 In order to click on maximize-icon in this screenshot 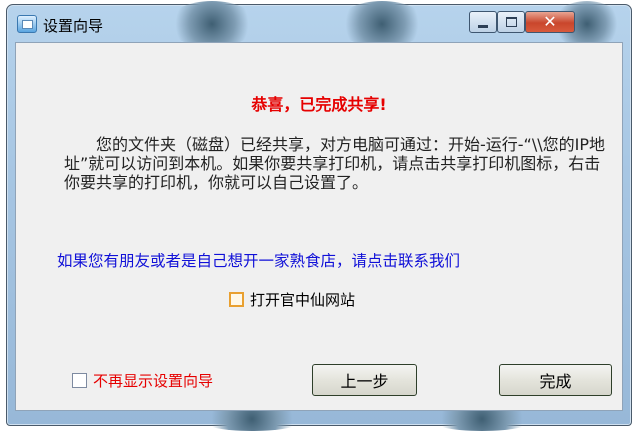, I will do `click(511, 22)`.